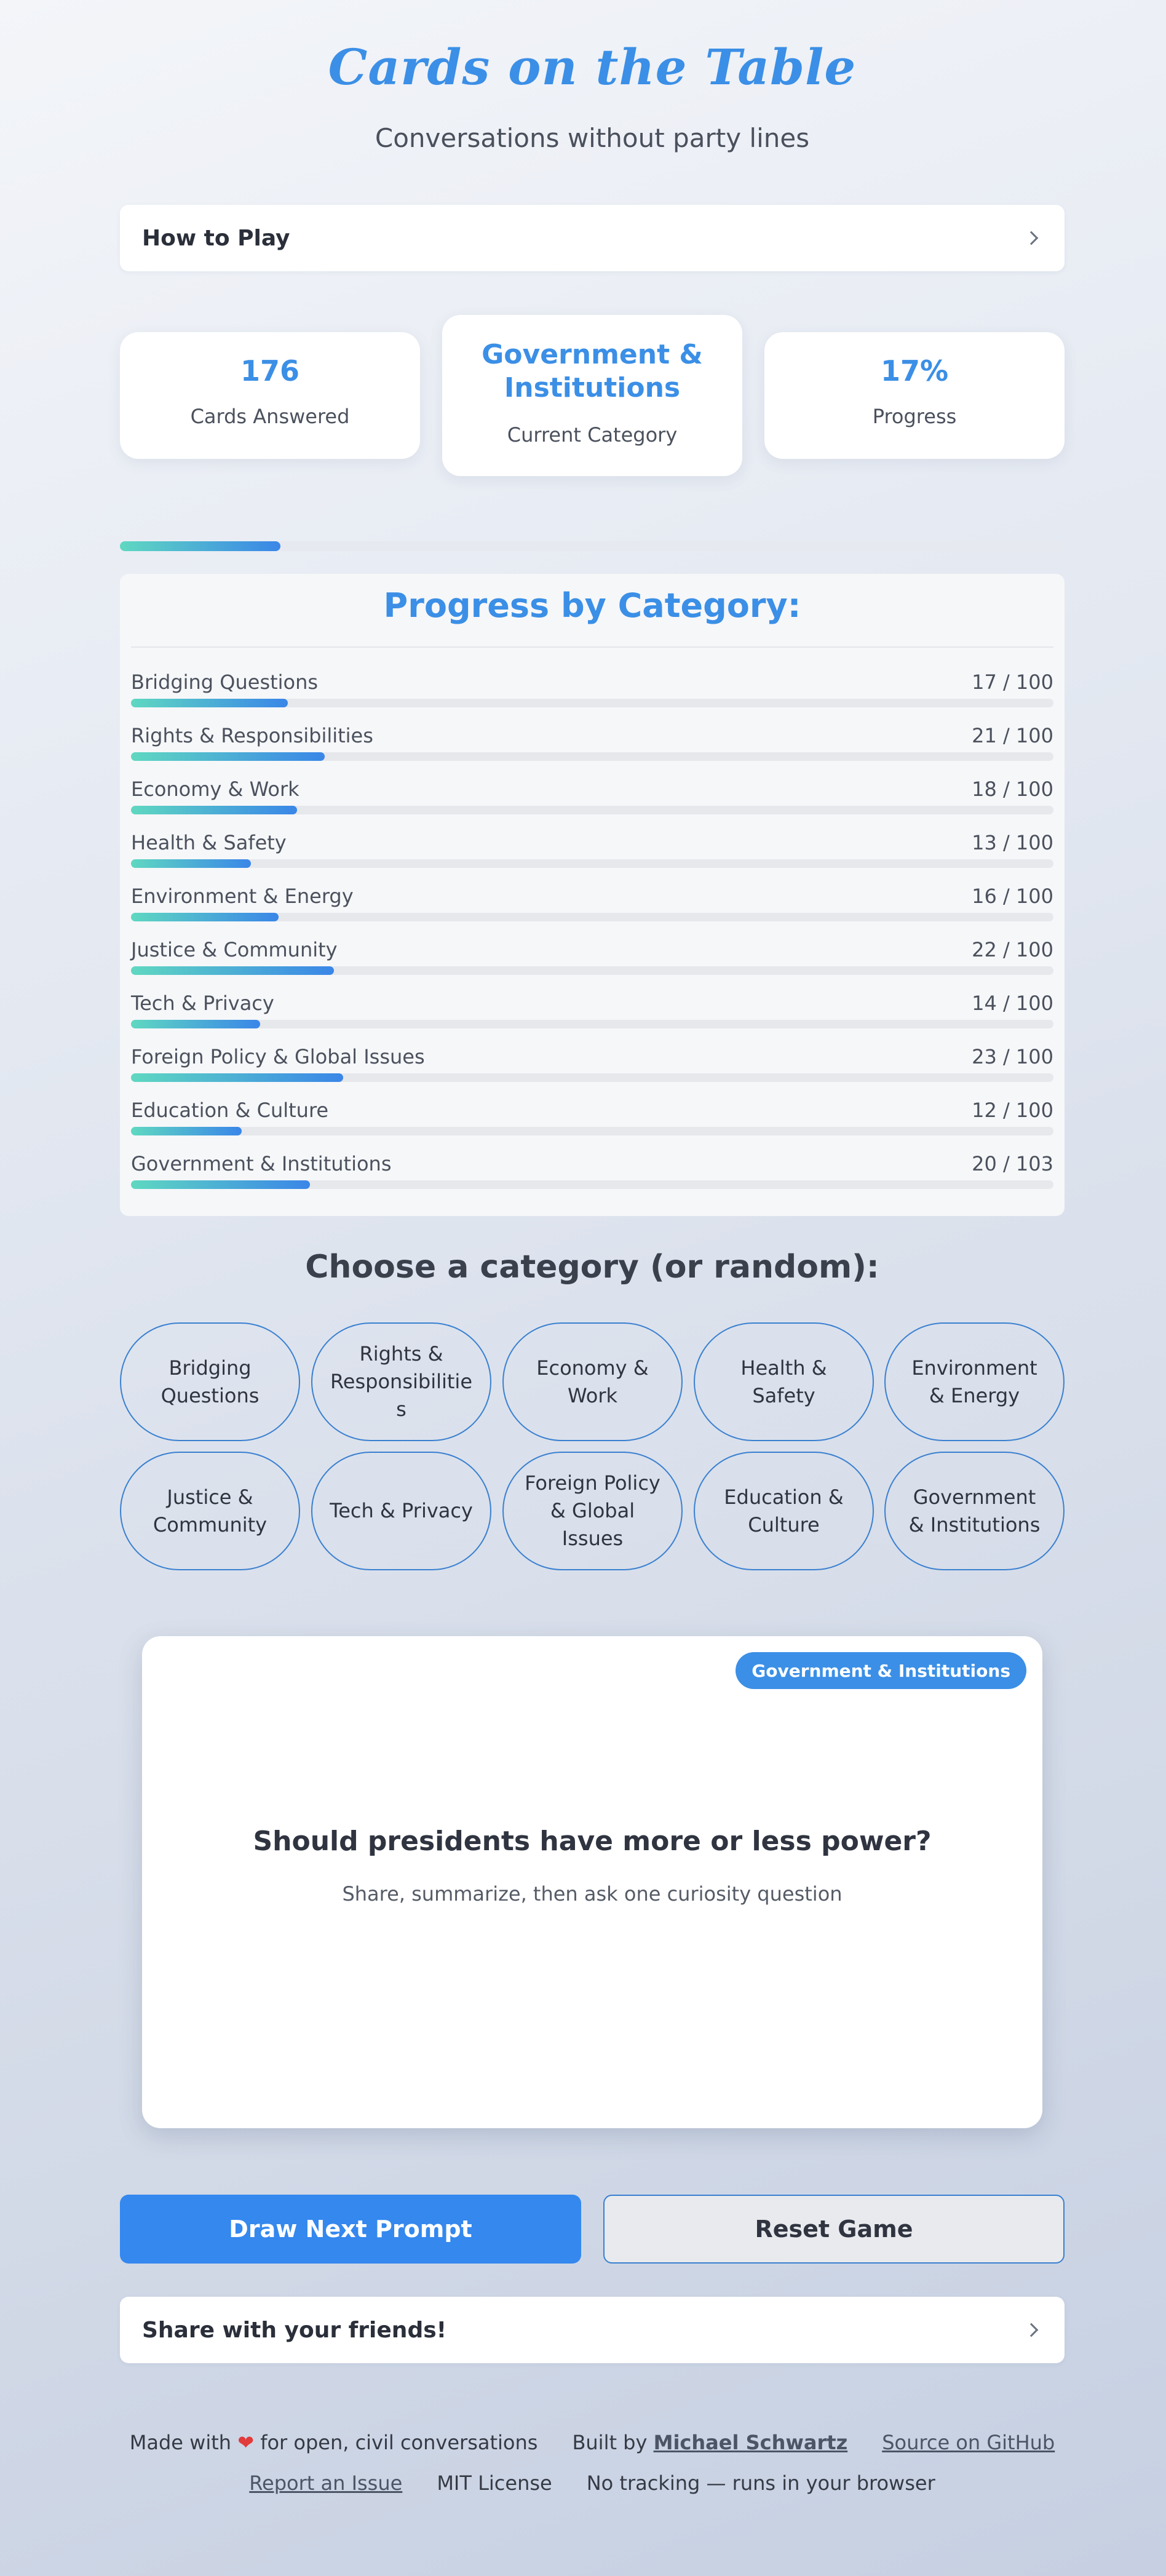 Image resolution: width=1166 pixels, height=2576 pixels. I want to click on draw-next-prompt-button: Draw Next Prompt, so click(350, 2229).